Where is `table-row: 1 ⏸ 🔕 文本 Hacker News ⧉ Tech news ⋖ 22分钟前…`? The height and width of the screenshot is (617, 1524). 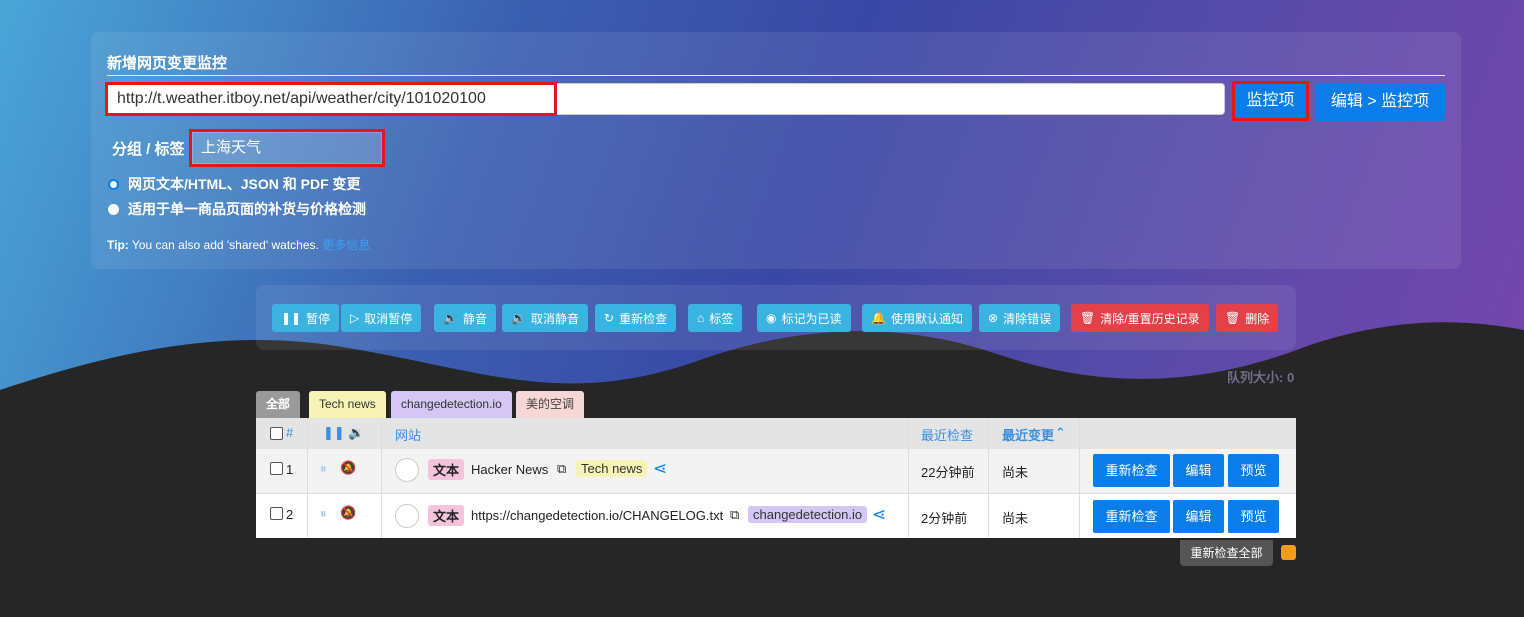 table-row: 1 ⏸ 🔕 文本 Hacker News ⧉ Tech news ⋖ 22分钟前… is located at coordinates (776, 471).